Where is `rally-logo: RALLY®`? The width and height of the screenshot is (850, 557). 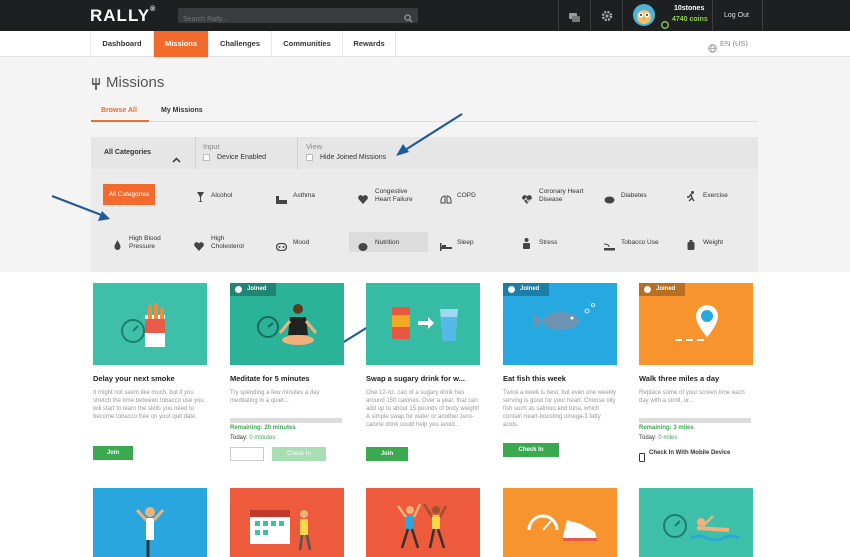 rally-logo: RALLY® is located at coordinates (123, 16).